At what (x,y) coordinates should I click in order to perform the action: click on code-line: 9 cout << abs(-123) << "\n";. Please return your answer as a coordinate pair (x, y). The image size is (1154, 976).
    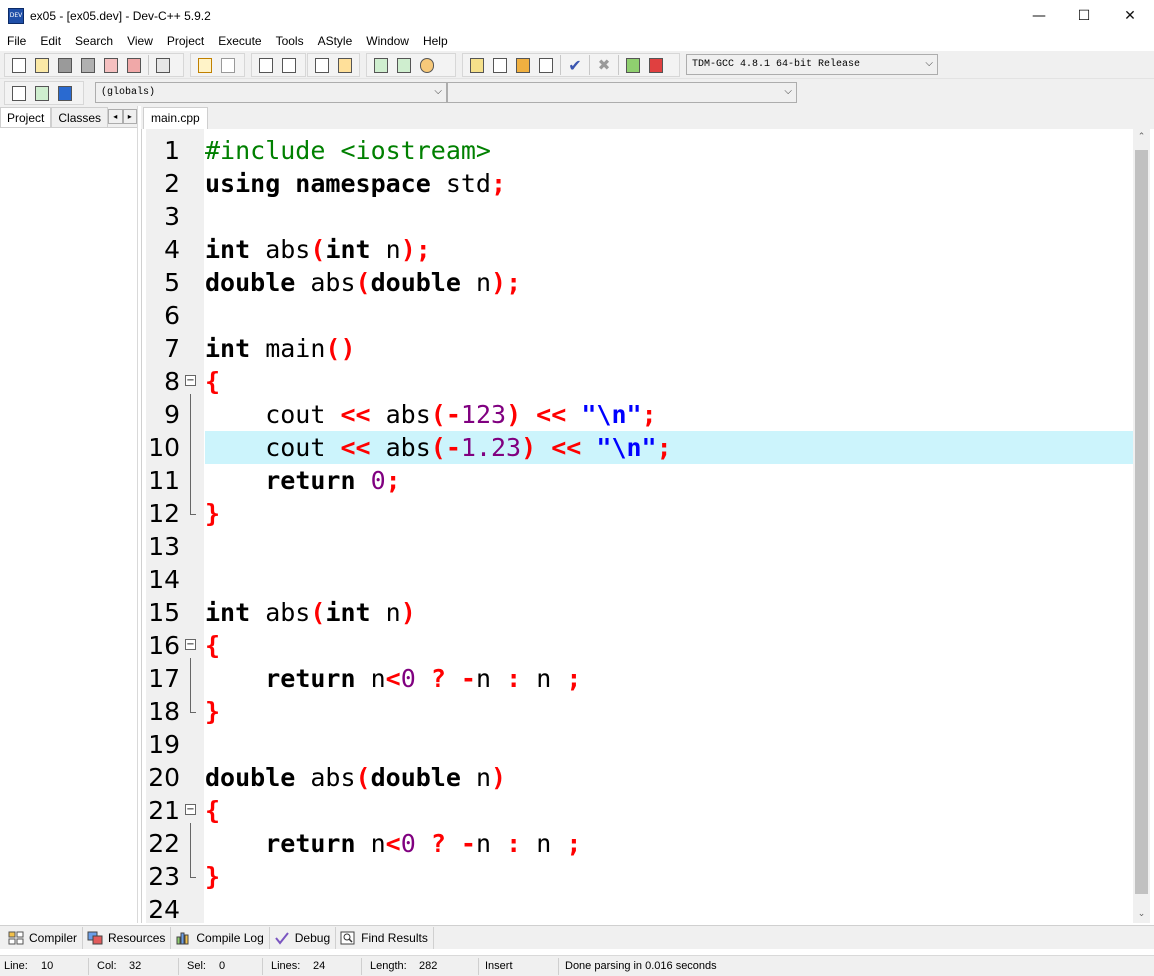
    Looking at the image, I should click on (637, 414).